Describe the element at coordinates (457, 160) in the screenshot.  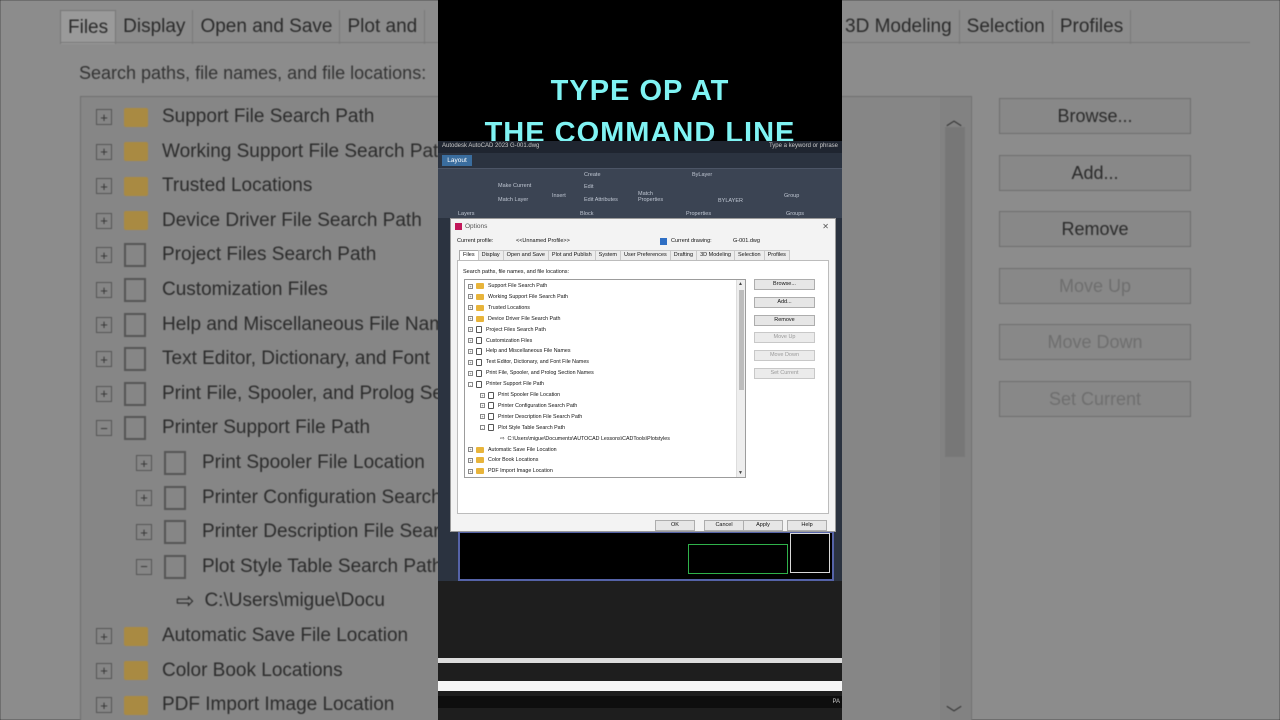
I see `tab-layout: Layout` at that location.